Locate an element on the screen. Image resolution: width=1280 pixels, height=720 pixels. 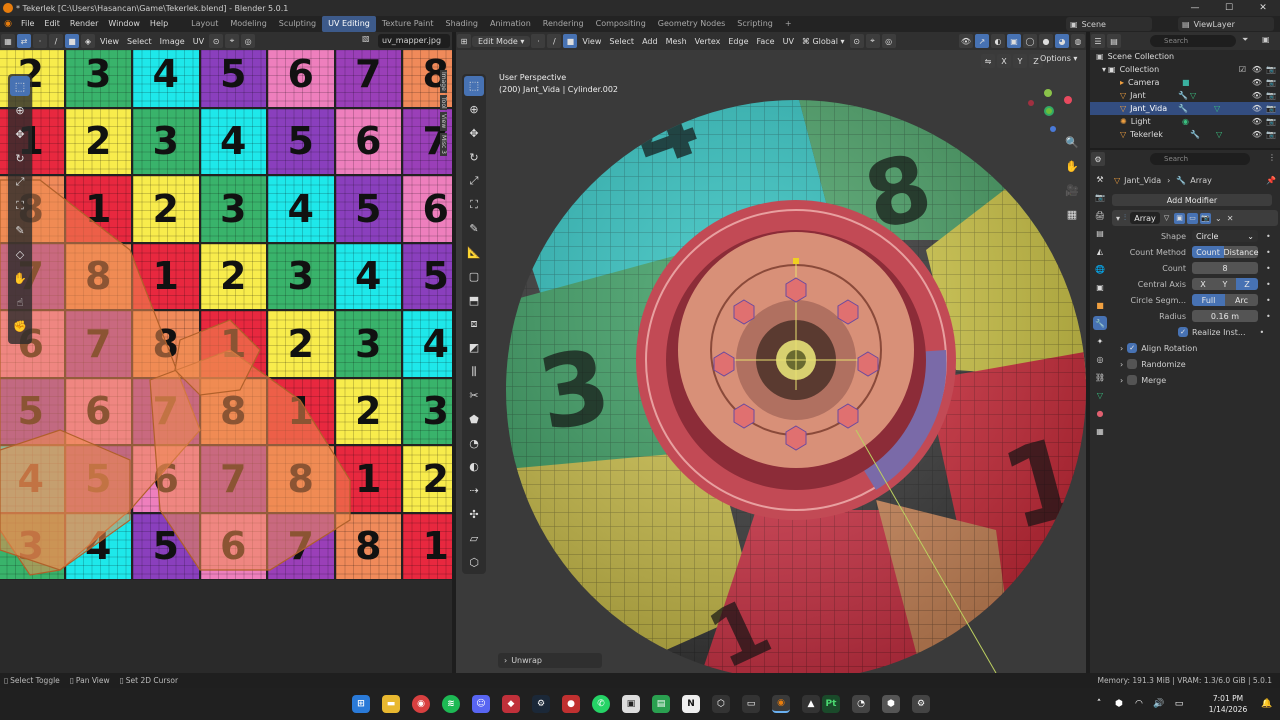
axis-x-button: X is located at coordinates (1203, 284).